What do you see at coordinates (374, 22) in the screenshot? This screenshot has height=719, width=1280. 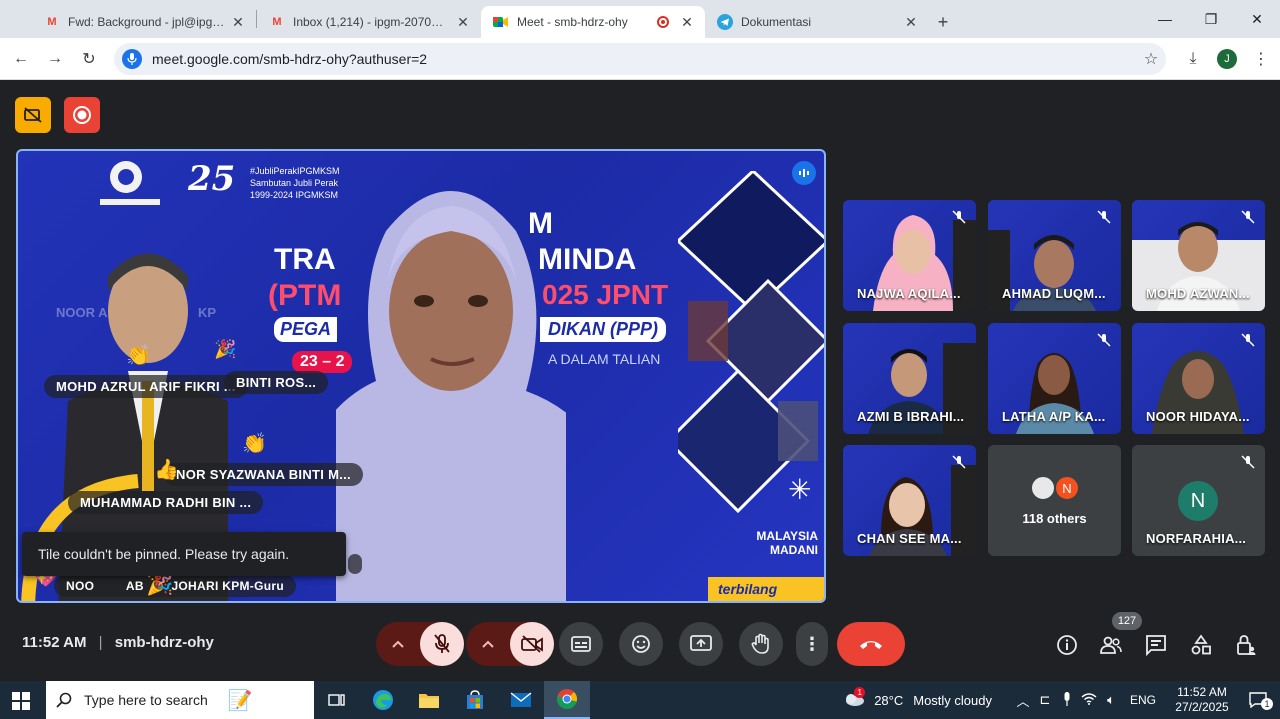 I see `tab-title: Inbox (1,214) - ipgm-2070@moe` at bounding box center [374, 22].